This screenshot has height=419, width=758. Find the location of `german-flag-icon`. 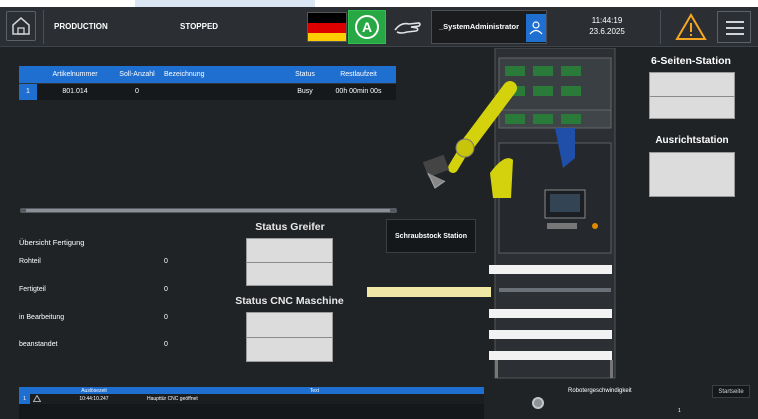

german-flag-icon is located at coordinates (327, 27).